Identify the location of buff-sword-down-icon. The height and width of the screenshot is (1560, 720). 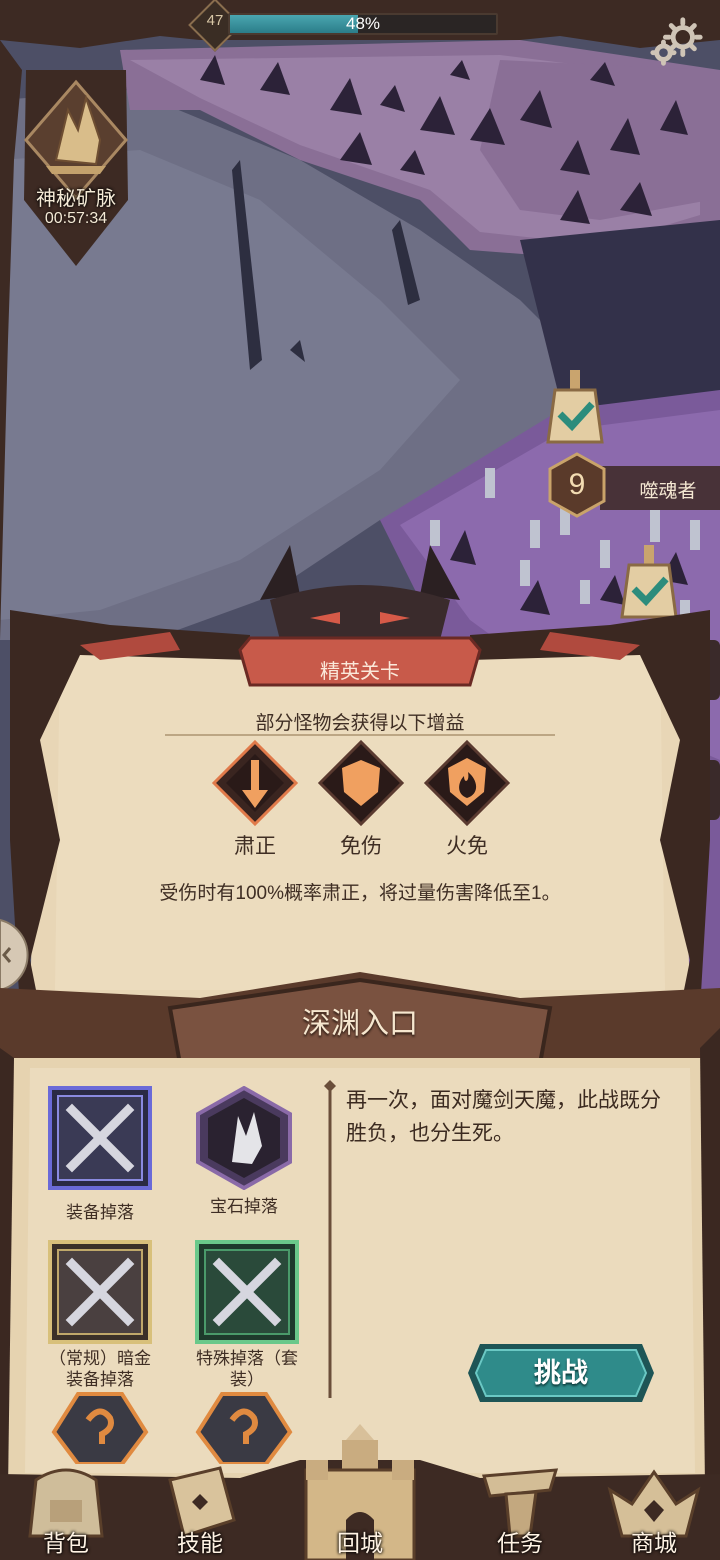
(255, 783).